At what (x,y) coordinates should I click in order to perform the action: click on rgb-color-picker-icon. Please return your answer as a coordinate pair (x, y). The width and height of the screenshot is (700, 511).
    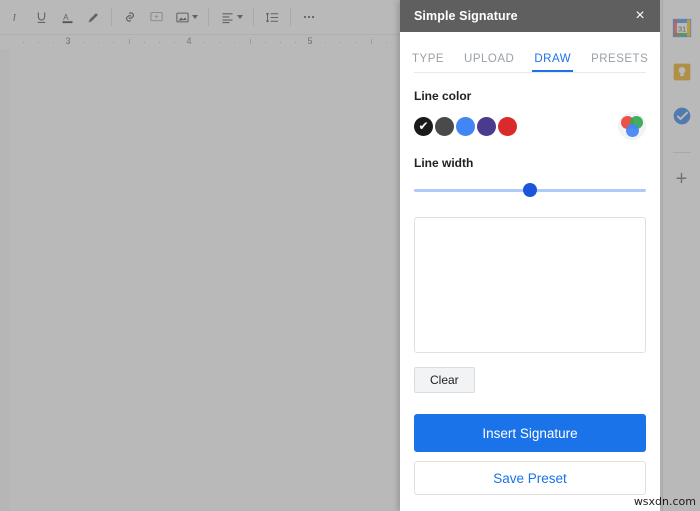
    Looking at the image, I should click on (632, 126).